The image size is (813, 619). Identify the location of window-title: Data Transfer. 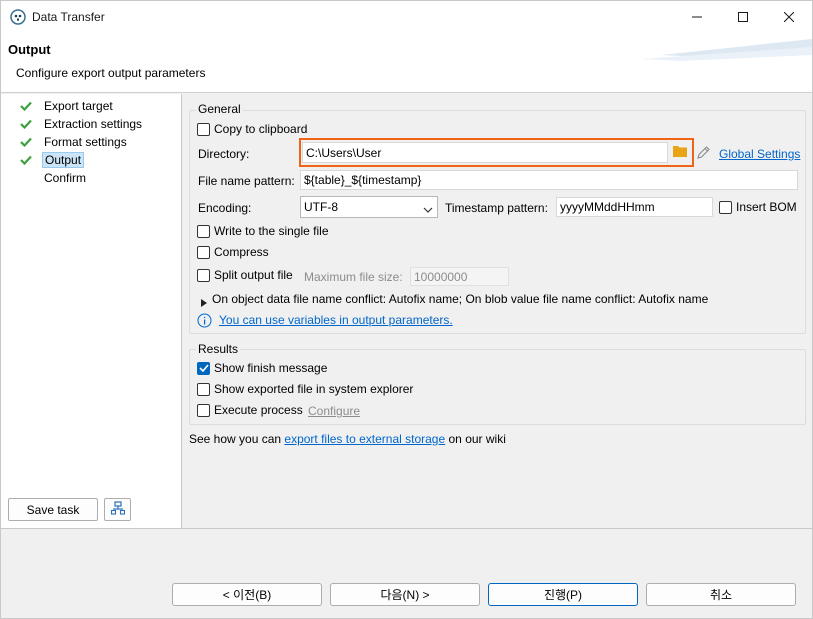
(68, 17).